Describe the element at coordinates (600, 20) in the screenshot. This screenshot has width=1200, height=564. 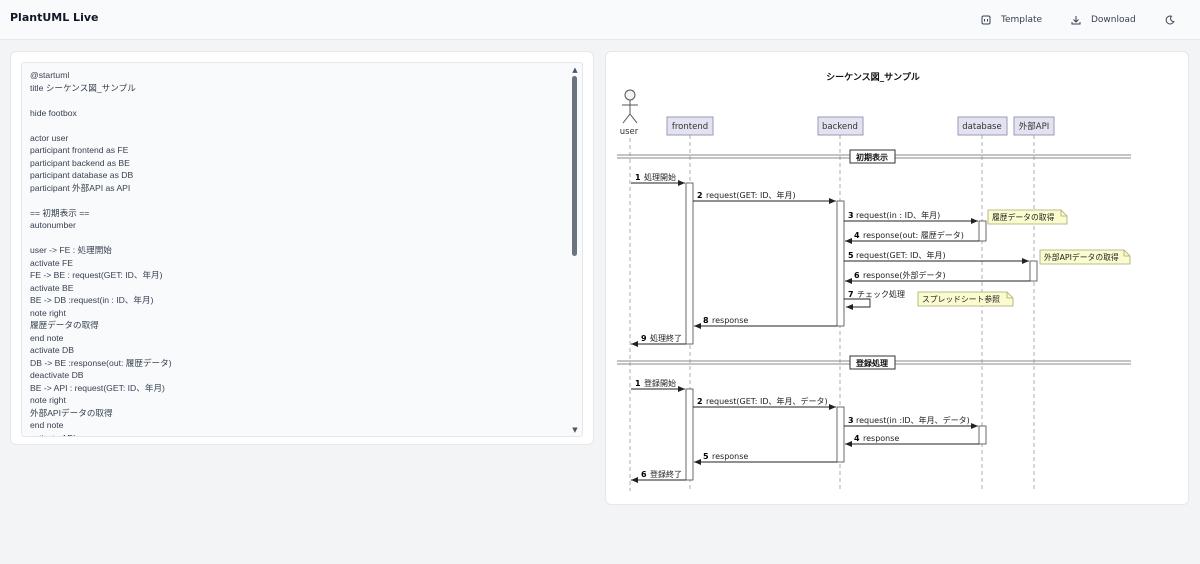
I see `app-header: PlantUML Live Template Download` at that location.